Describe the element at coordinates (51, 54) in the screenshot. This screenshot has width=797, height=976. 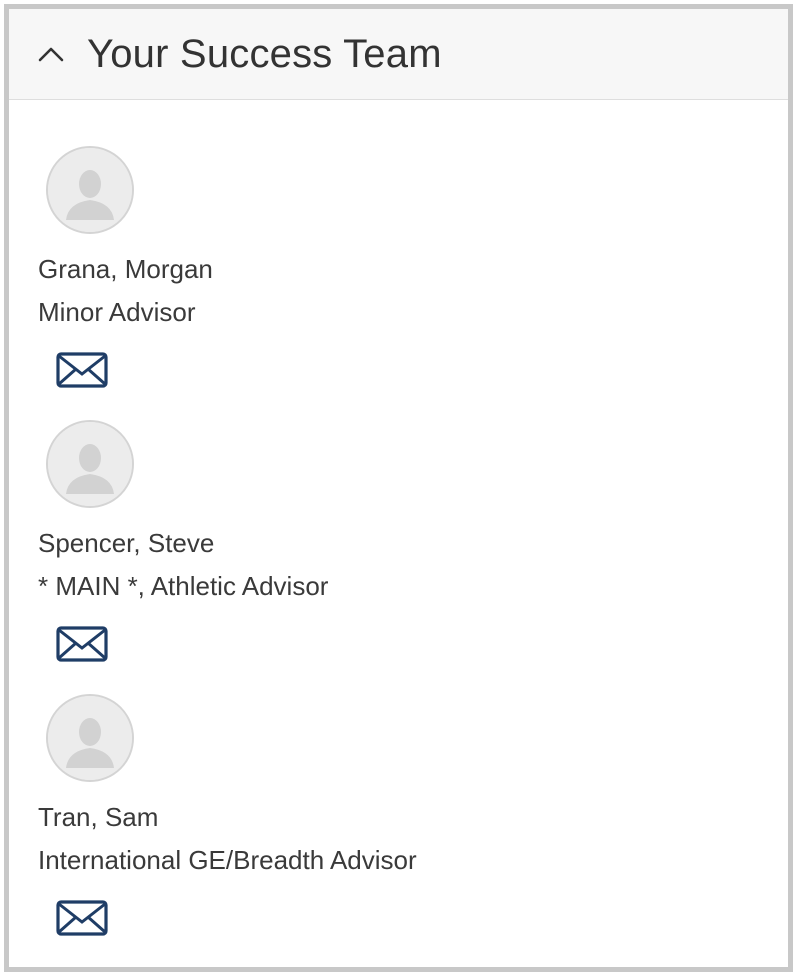
I see `chevron-up-icon` at that location.